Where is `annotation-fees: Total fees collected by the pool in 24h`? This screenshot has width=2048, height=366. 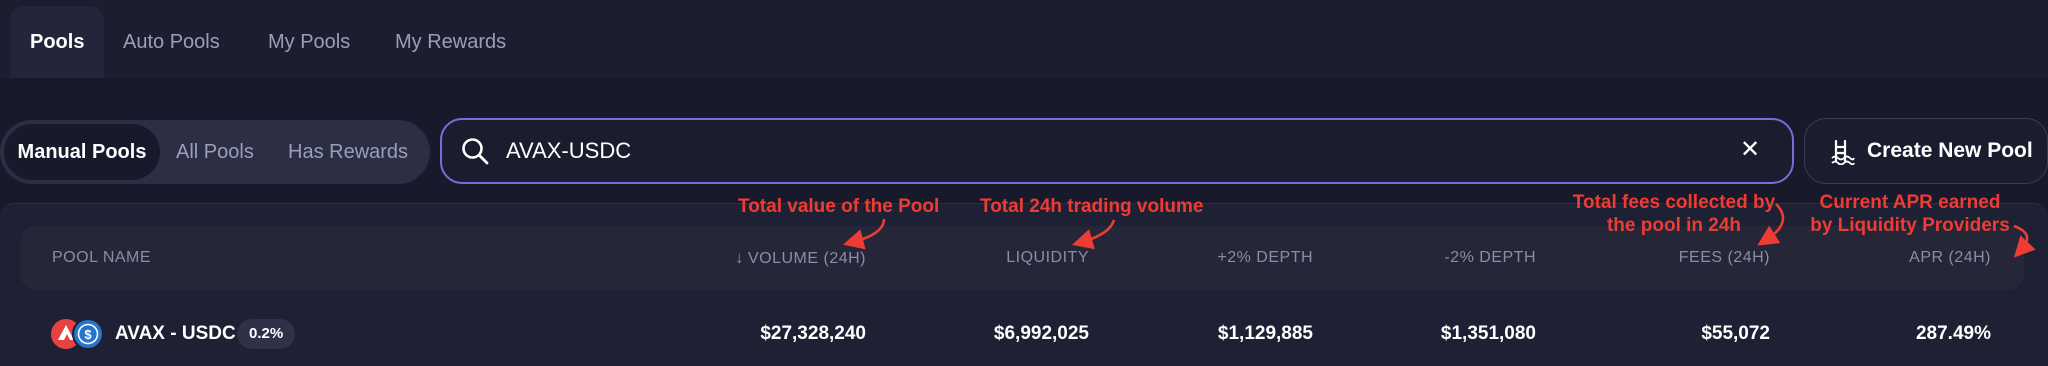 annotation-fees: Total fees collected by the pool in 24h is located at coordinates (1674, 214).